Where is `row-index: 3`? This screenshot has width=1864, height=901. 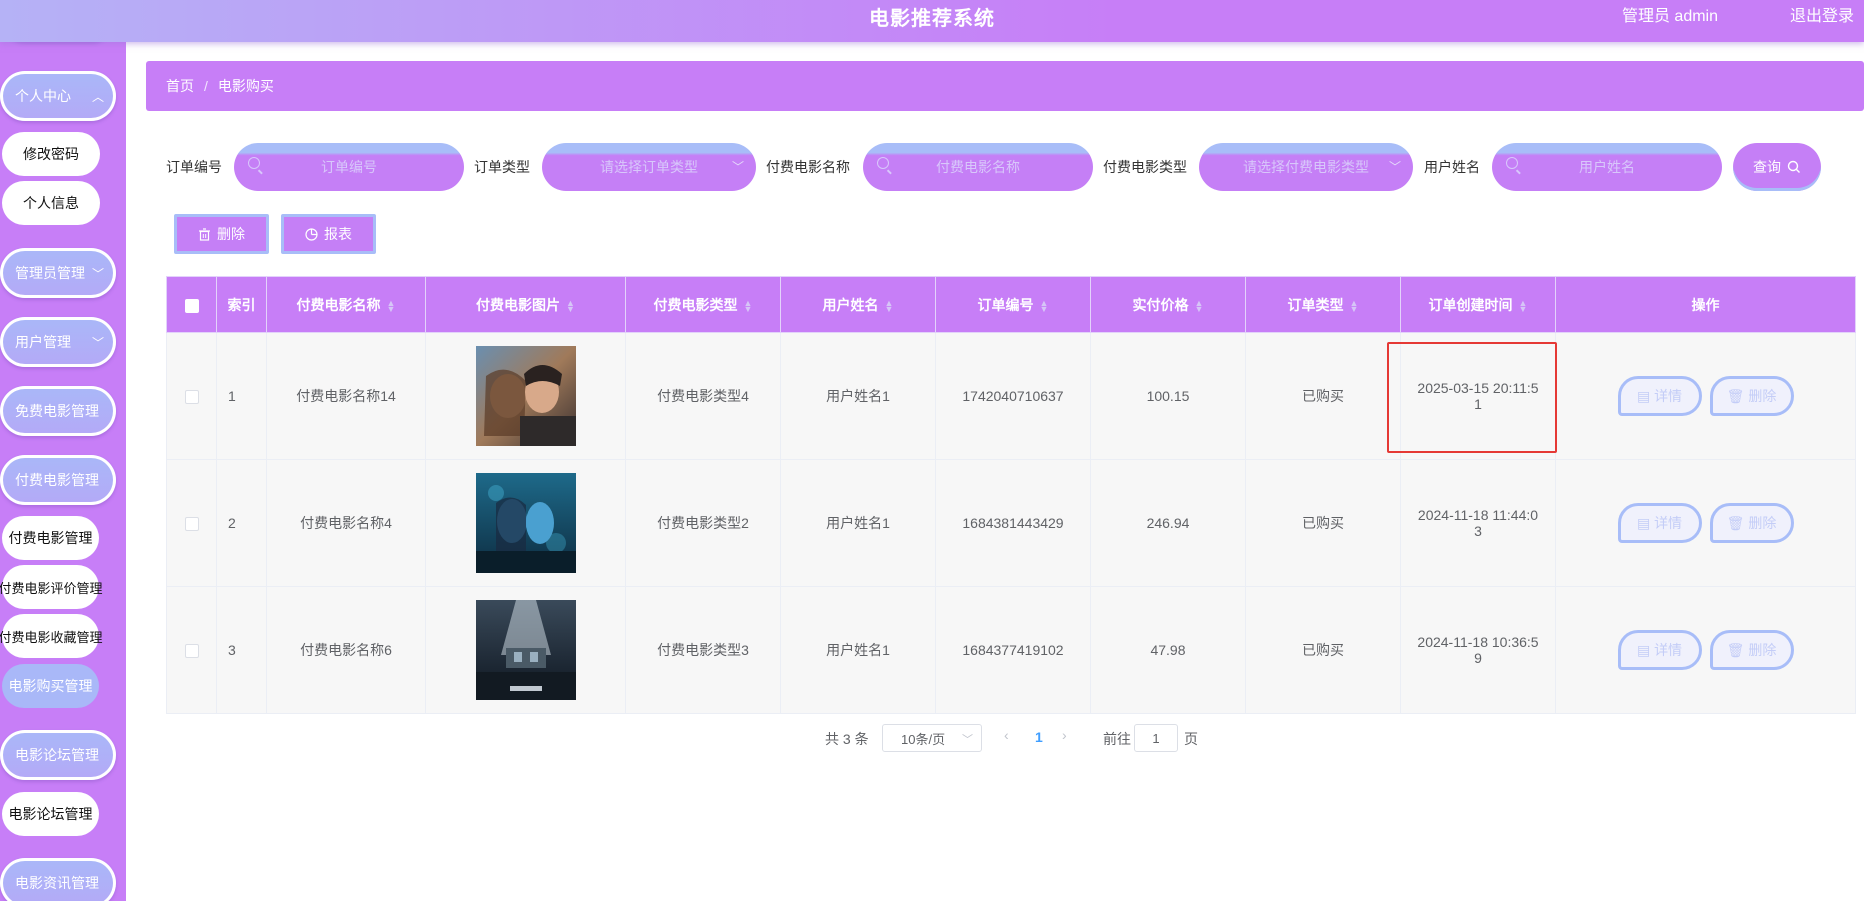 row-index: 3 is located at coordinates (241, 650).